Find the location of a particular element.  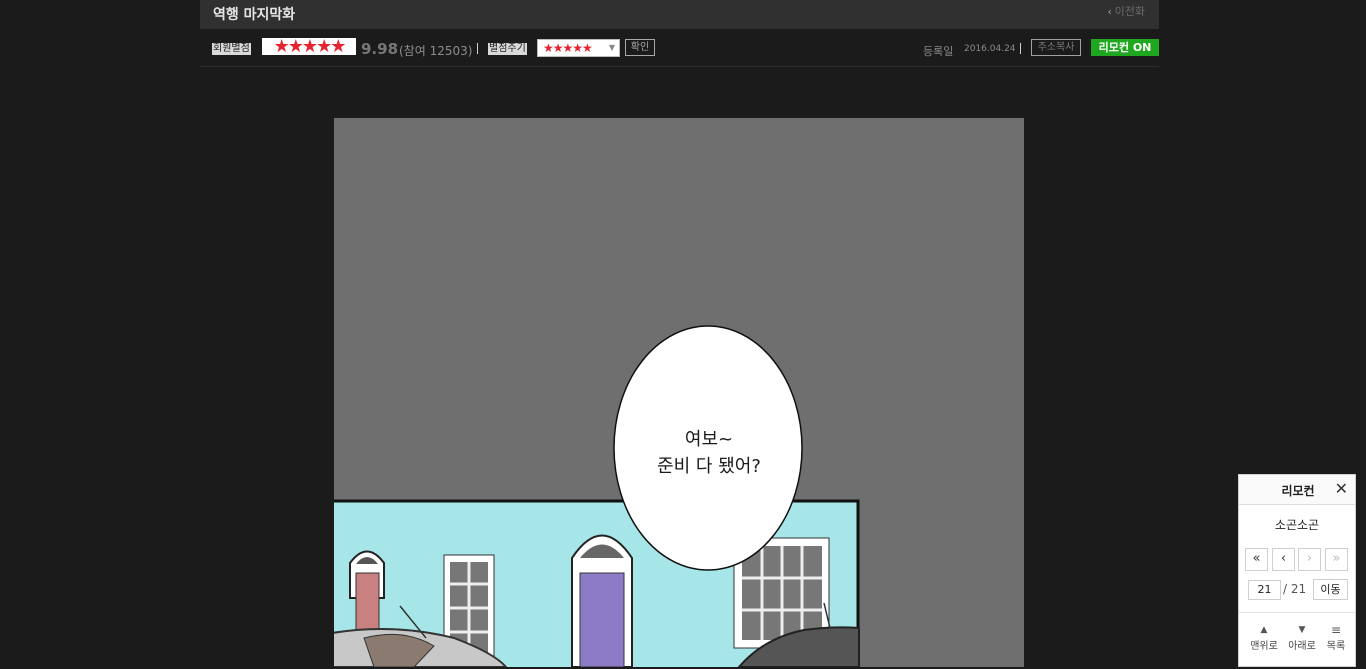

list-icon: ≡ is located at coordinates (1336, 630).